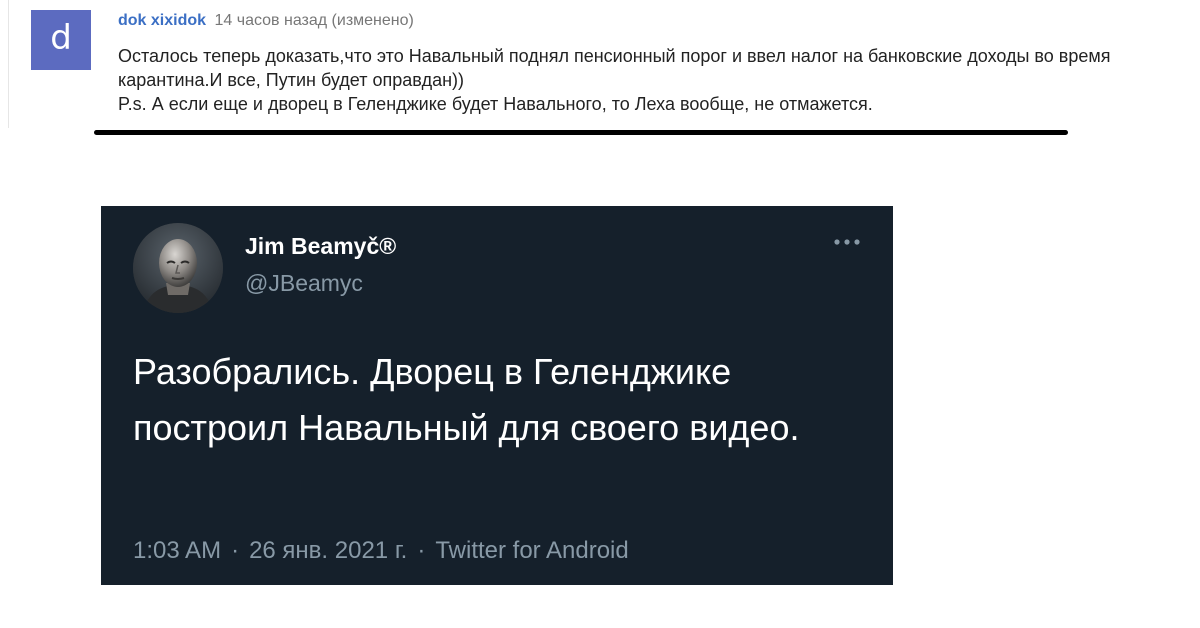 The height and width of the screenshot is (628, 1200). Describe the element at coordinates (162, 20) in the screenshot. I see `author-link: dok xixidok` at that location.